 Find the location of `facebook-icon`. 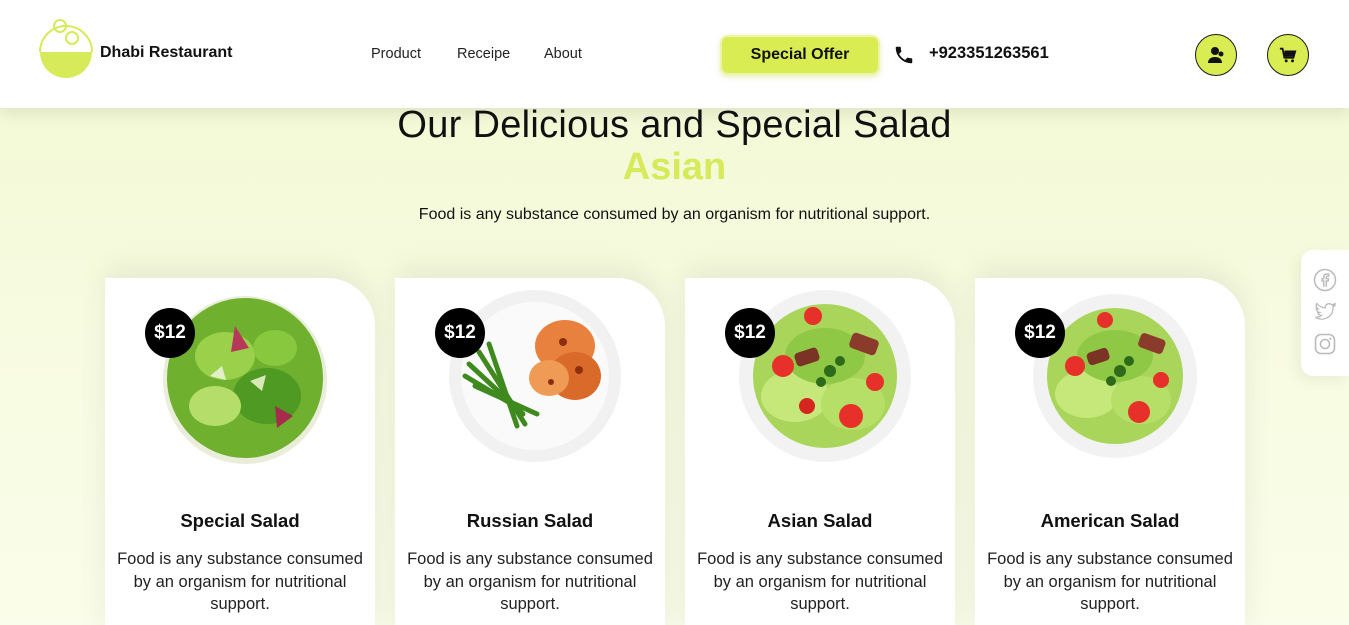

facebook-icon is located at coordinates (1325, 280).